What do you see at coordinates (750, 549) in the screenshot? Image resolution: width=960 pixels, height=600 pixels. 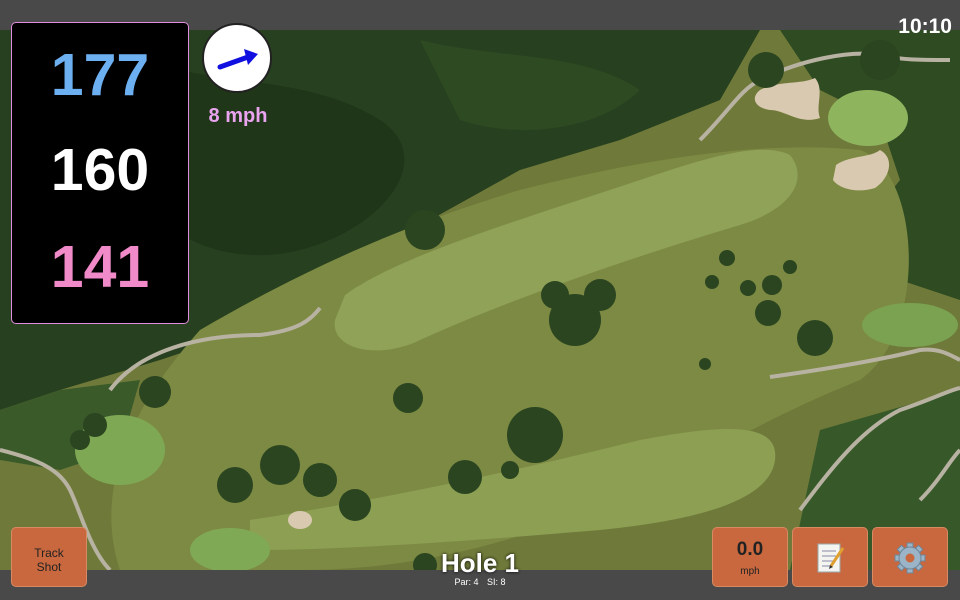 I see `speed-value: 0.0` at bounding box center [750, 549].